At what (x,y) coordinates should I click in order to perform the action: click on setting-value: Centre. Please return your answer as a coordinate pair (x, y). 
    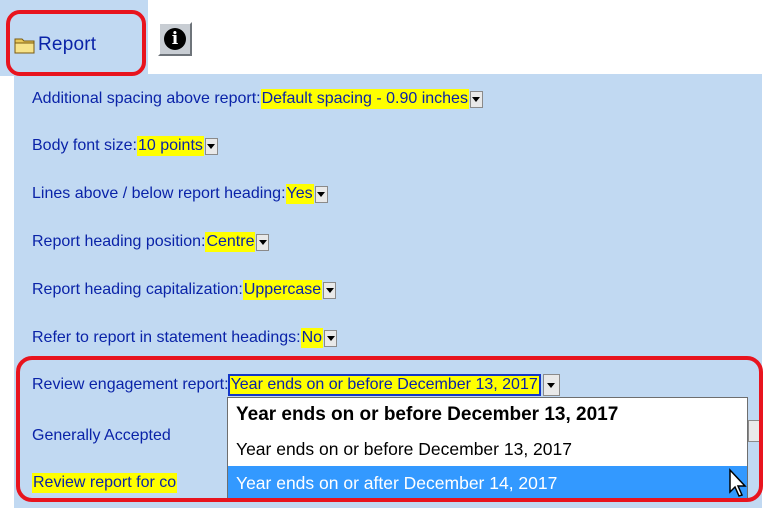
    Looking at the image, I should click on (230, 242).